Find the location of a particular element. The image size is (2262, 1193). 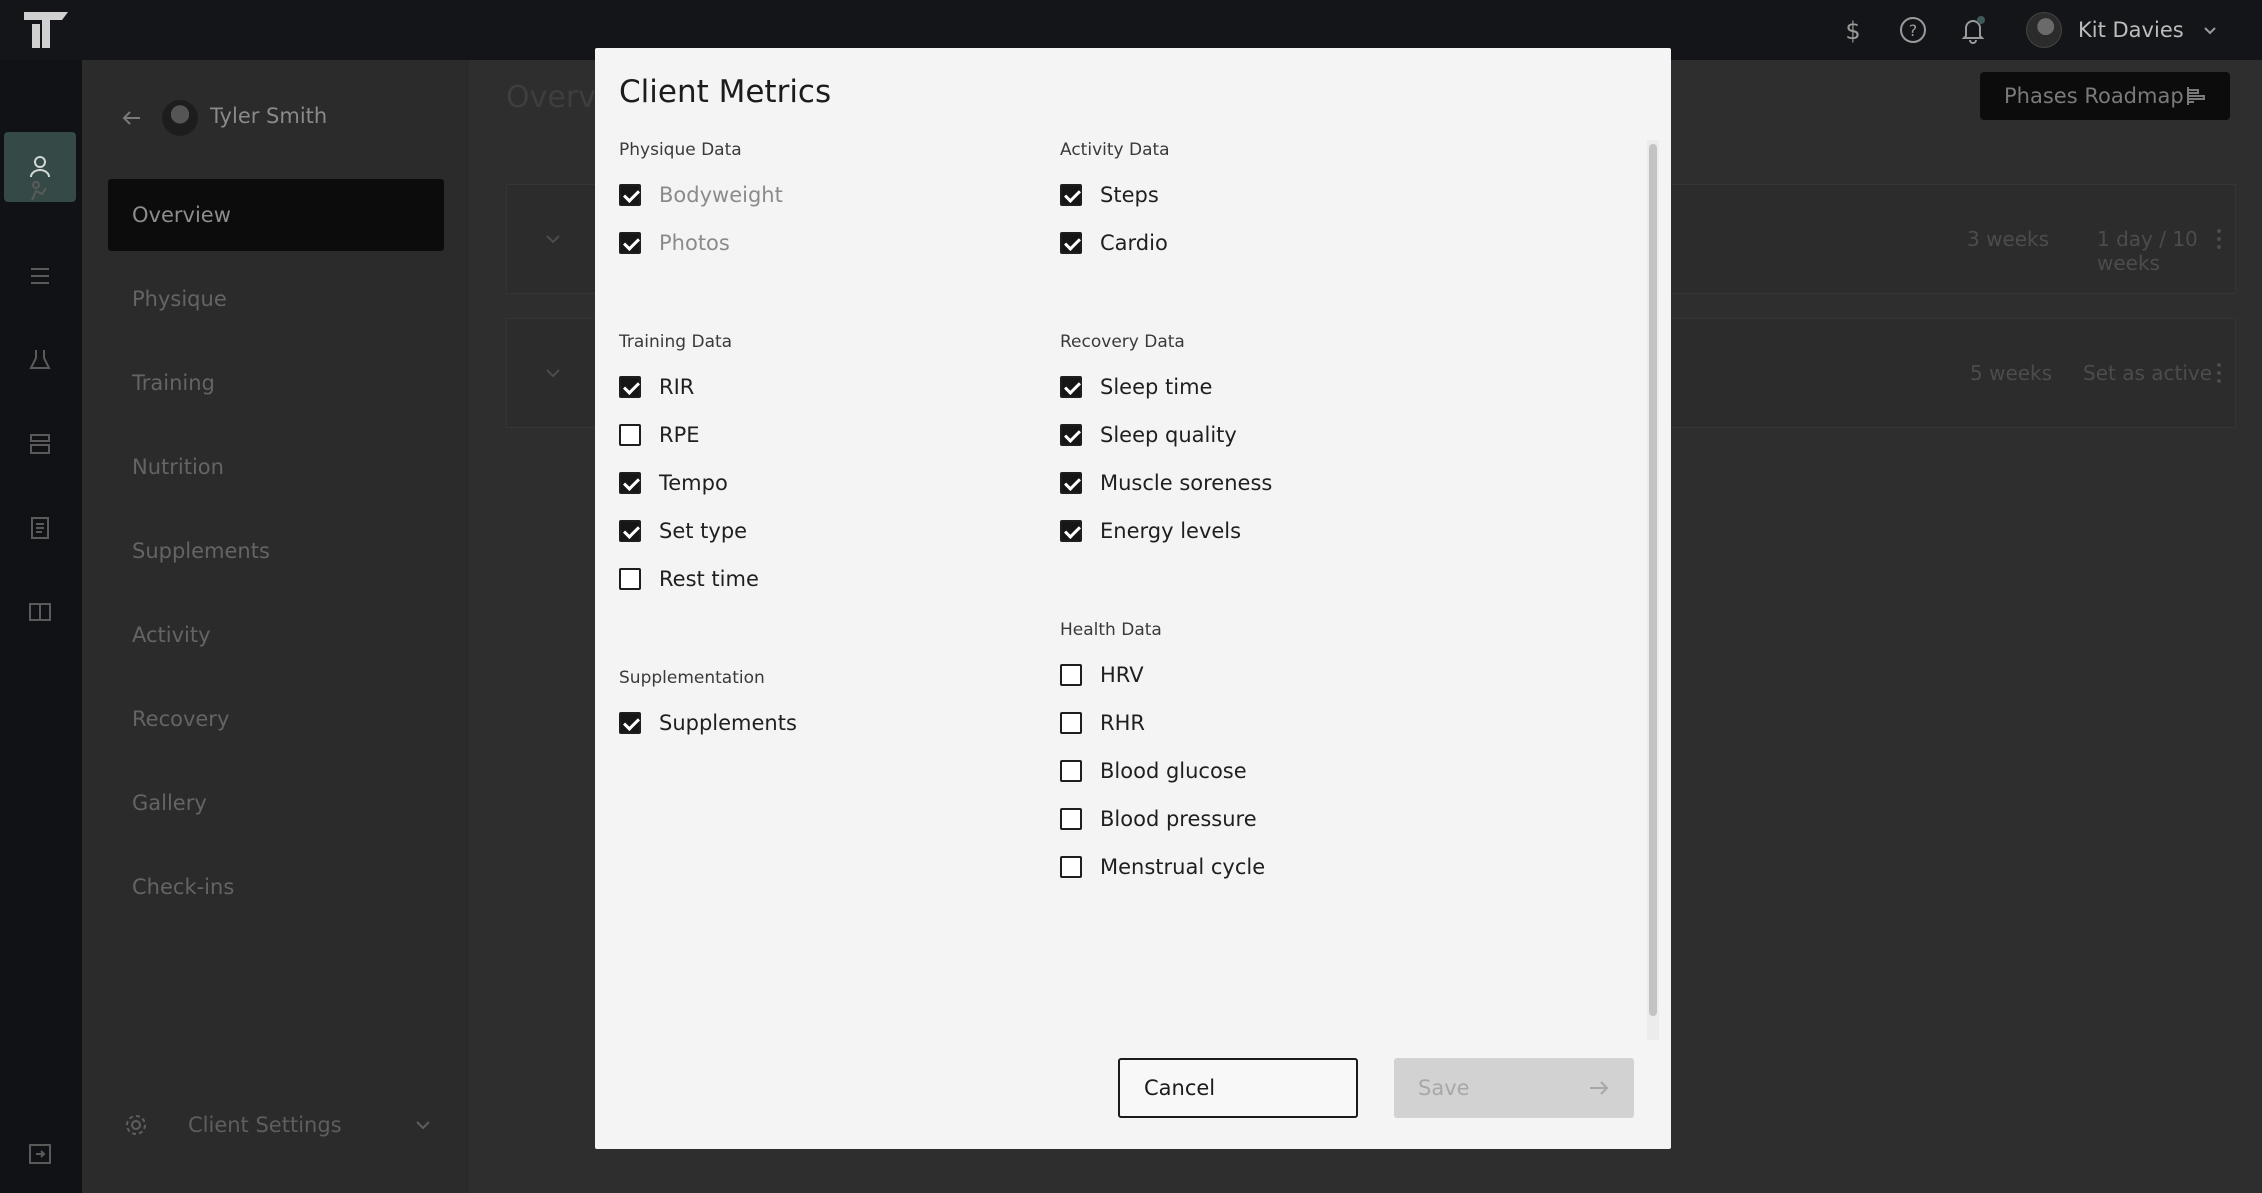

metric-label: Supplements is located at coordinates (728, 723).